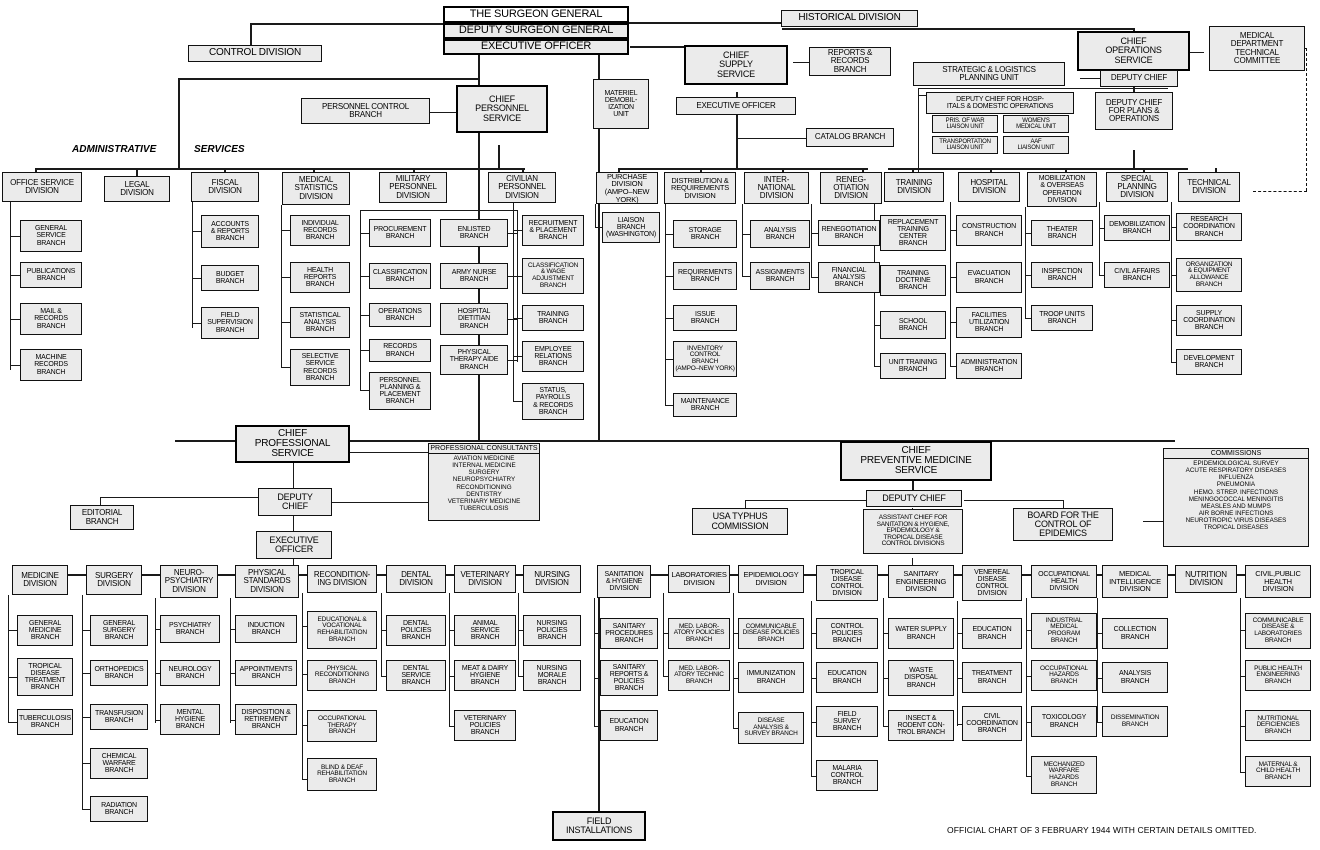  What do you see at coordinates (989, 277) in the screenshot?
I see `box-branch: EVACUATION BRANCH` at bounding box center [989, 277].